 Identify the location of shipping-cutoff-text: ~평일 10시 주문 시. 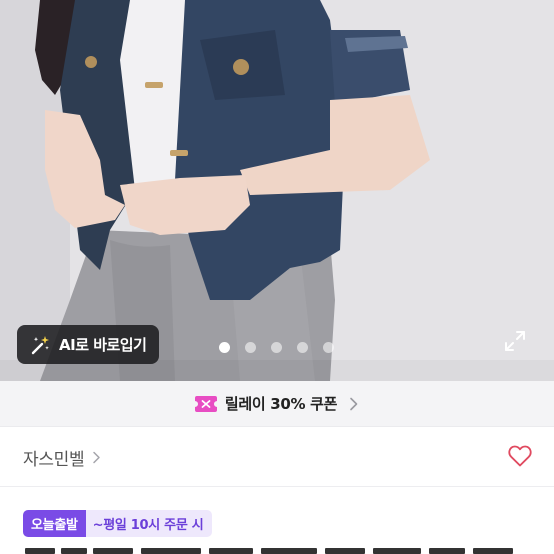
(149, 523).